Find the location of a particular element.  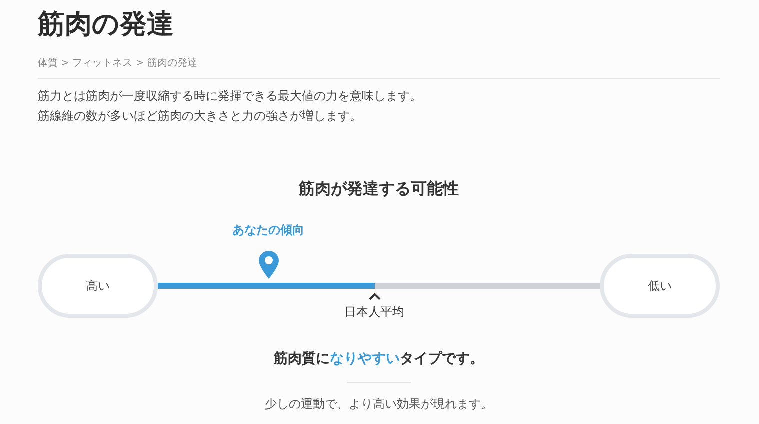

page-title: 筋肉の発達 is located at coordinates (106, 25).